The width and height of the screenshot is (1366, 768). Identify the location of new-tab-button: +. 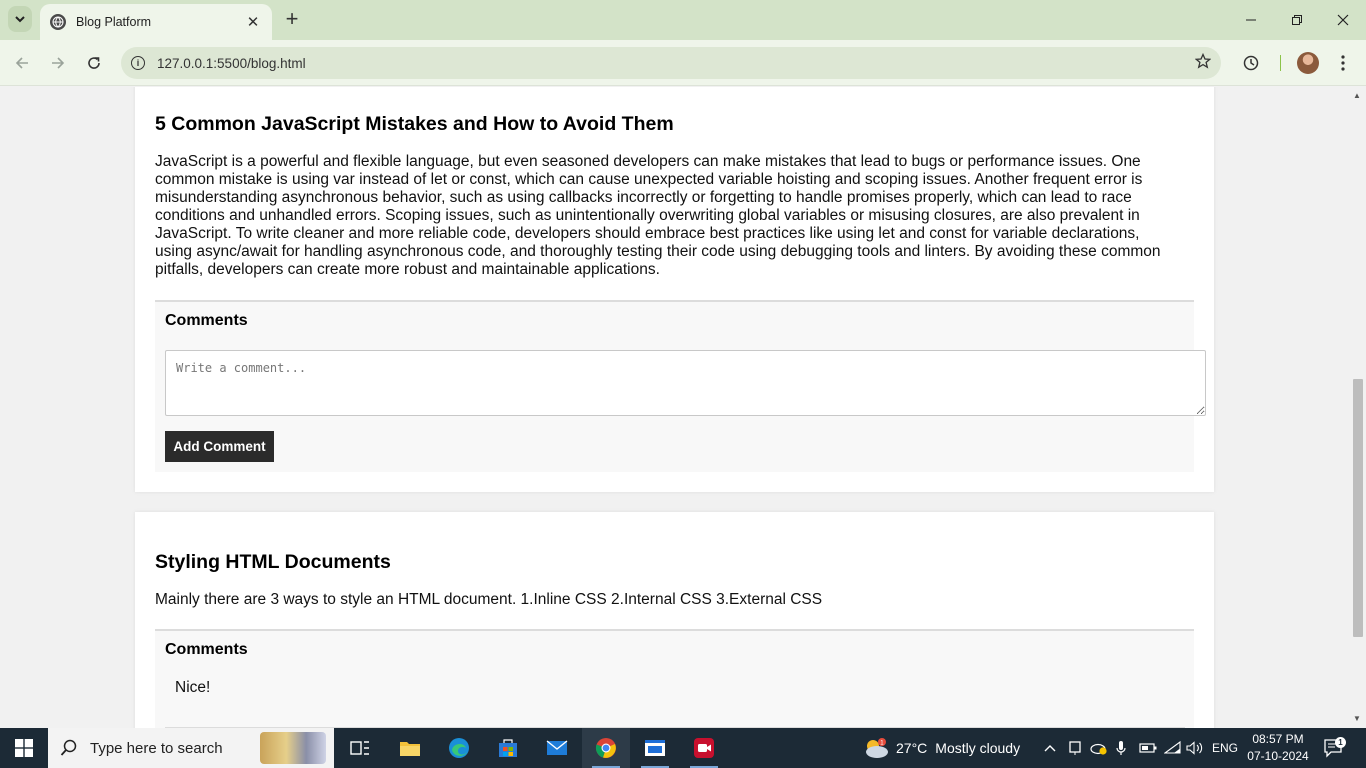
(292, 19).